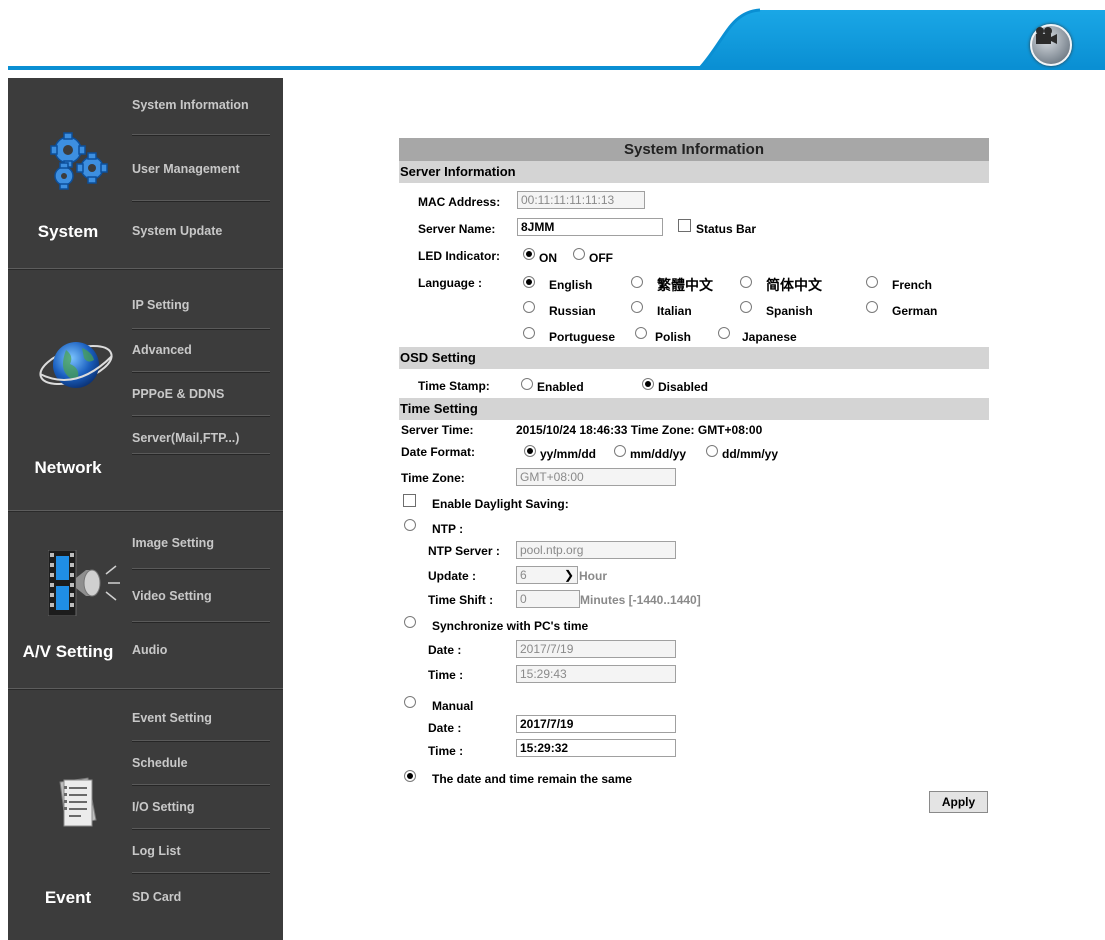  What do you see at coordinates (78, 802) in the screenshot?
I see `document-icon` at bounding box center [78, 802].